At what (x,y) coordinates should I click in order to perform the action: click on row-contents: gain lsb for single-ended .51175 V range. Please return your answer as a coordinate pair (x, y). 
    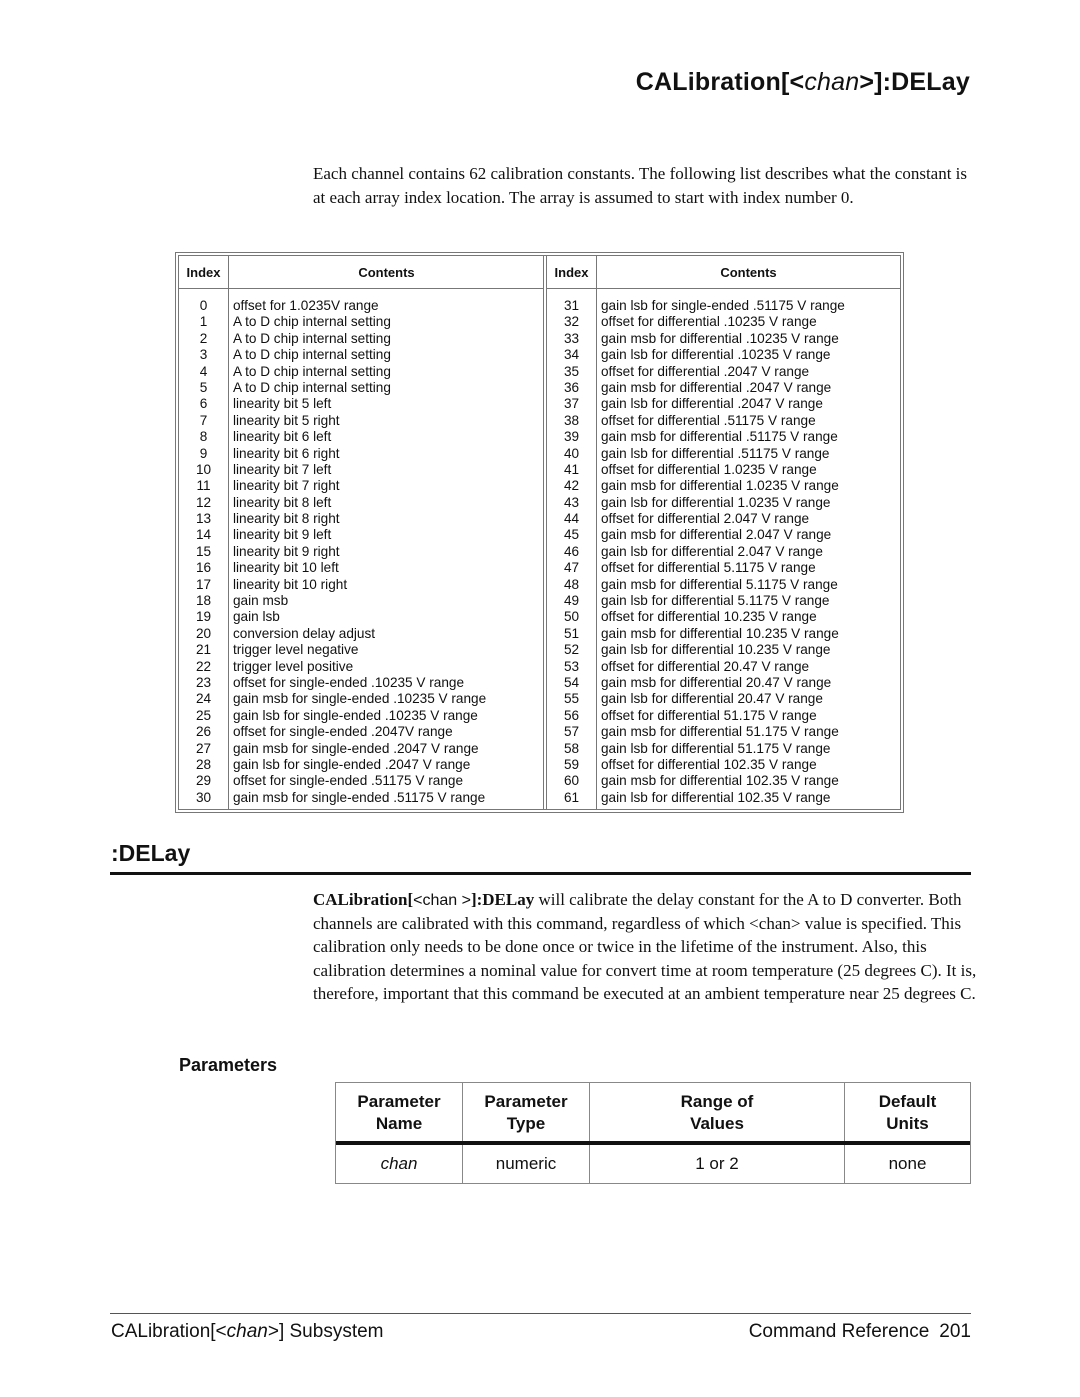
    Looking at the image, I should click on (723, 305).